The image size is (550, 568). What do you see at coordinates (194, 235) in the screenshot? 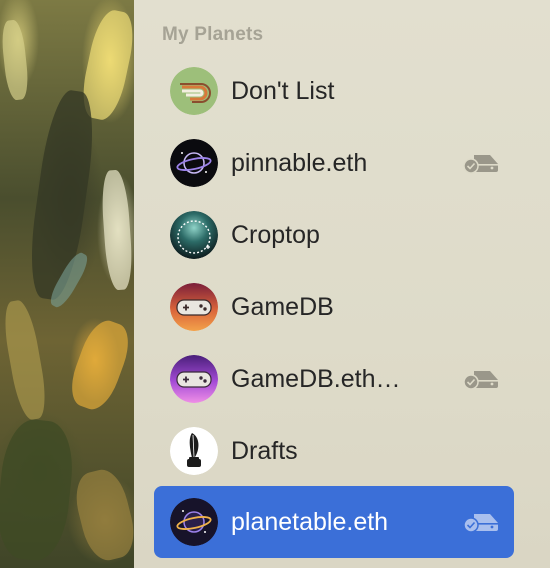
I see `planet-avatar-croptop` at bounding box center [194, 235].